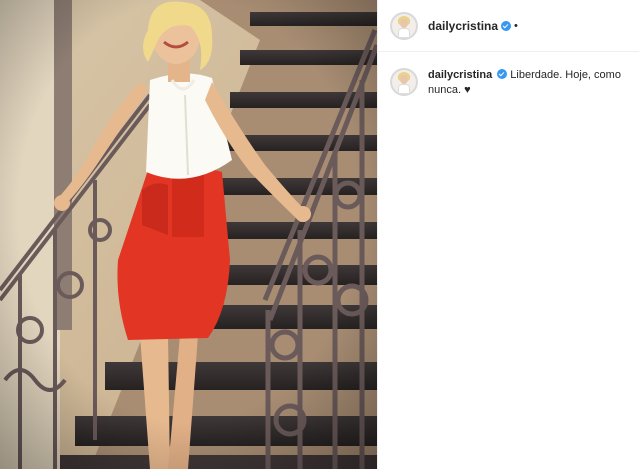 The image size is (639, 469). What do you see at coordinates (502, 74) in the screenshot?
I see `caption-verified-badge-icon` at bounding box center [502, 74].